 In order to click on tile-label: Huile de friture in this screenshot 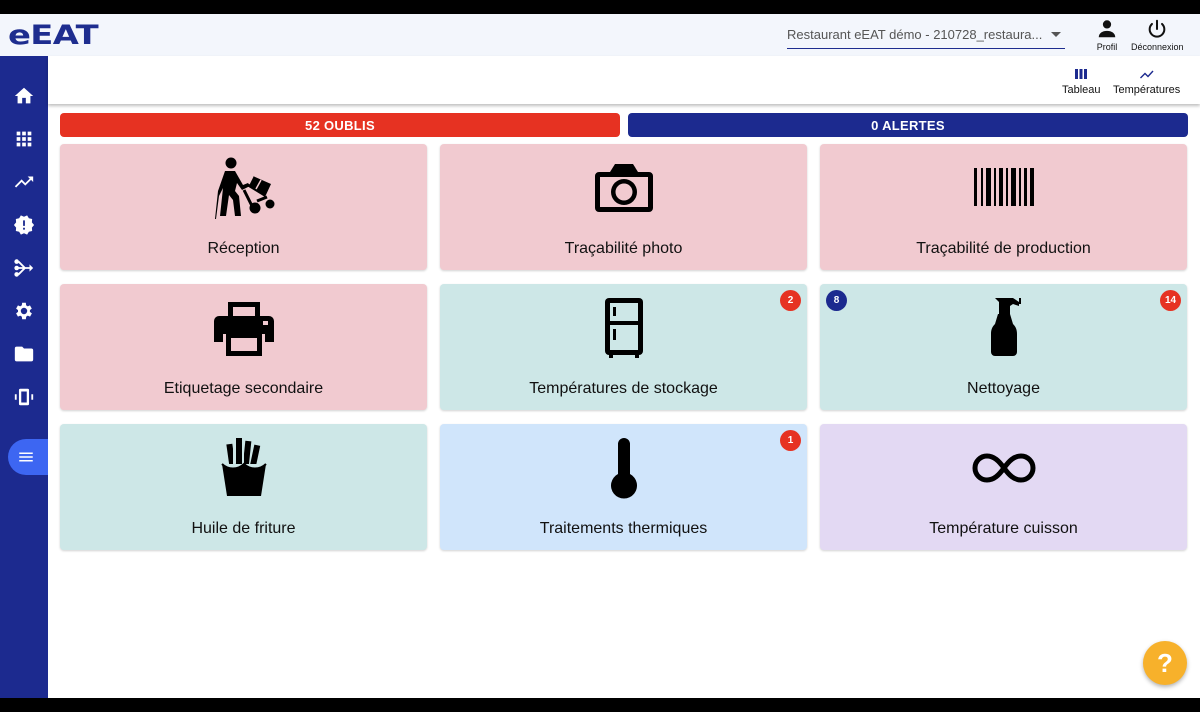, I will do `click(243, 528)`.